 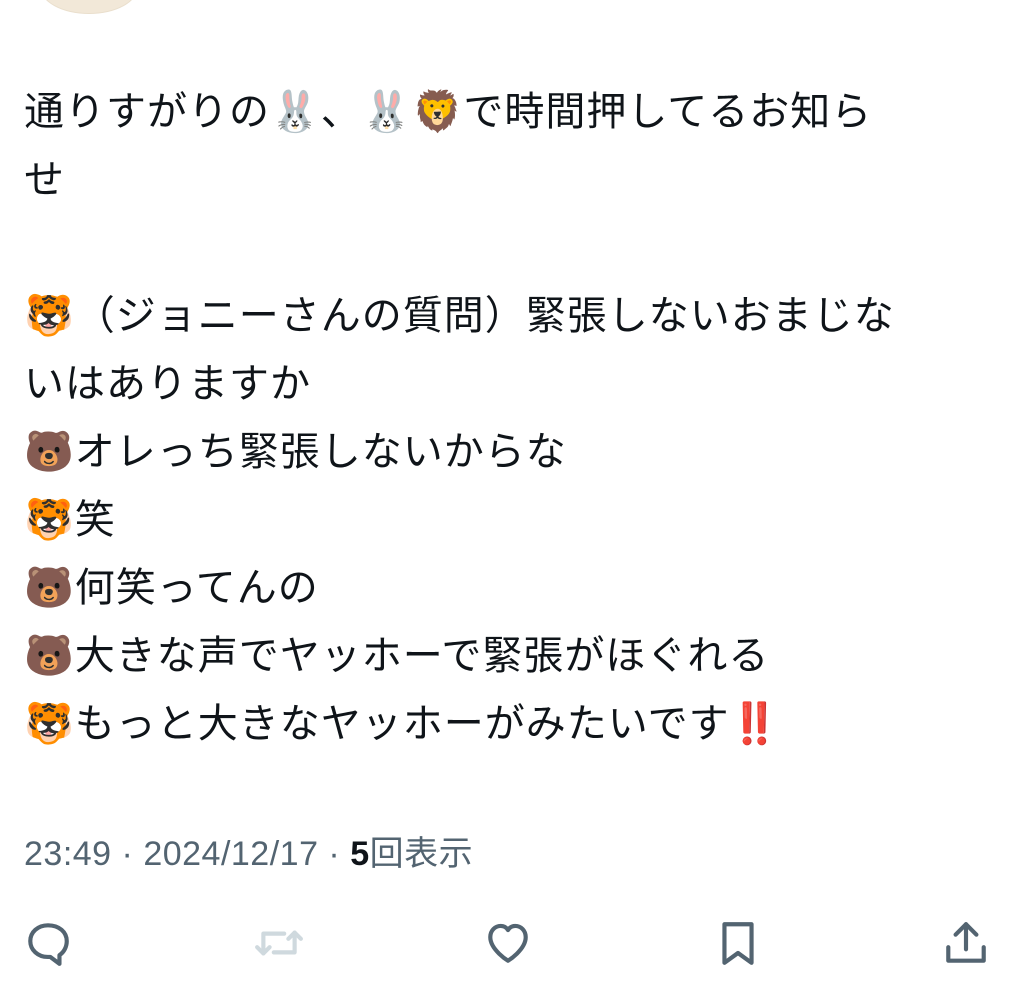 What do you see at coordinates (44, 180) in the screenshot?
I see `tweet-line: せ` at bounding box center [44, 180].